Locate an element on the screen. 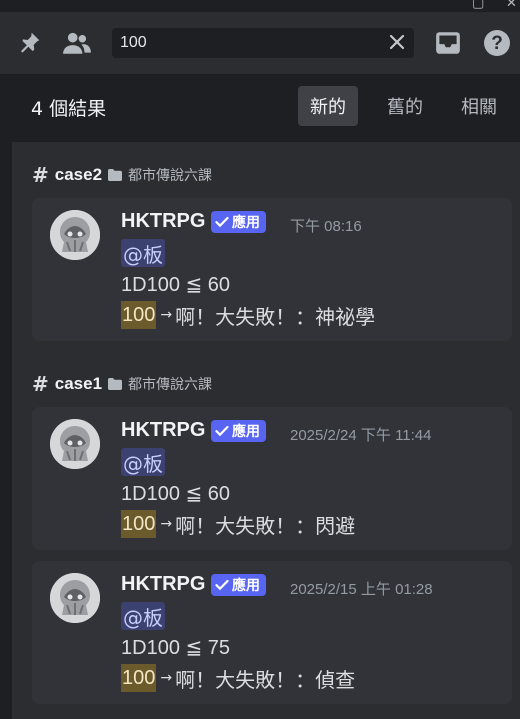  roll-line: 1D100 ≦ 75 is located at coordinates (176, 648).